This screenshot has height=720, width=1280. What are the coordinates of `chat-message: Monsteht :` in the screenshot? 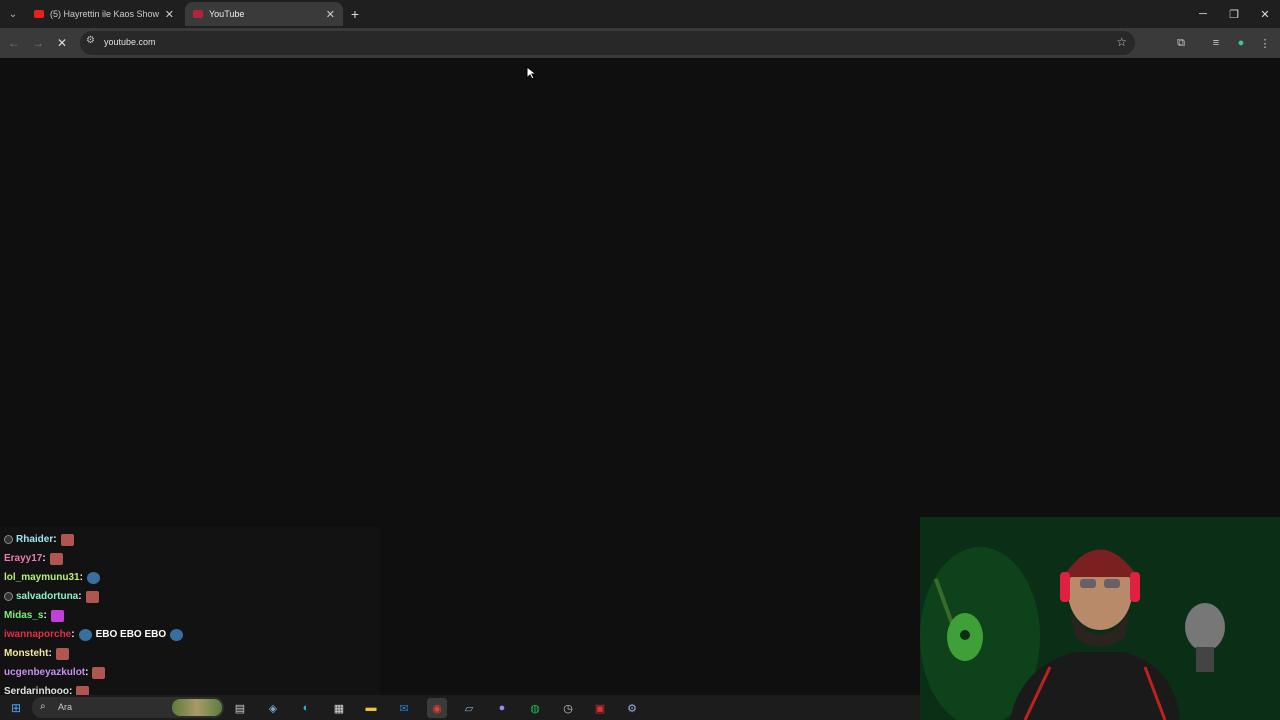 It's located at (190, 653).